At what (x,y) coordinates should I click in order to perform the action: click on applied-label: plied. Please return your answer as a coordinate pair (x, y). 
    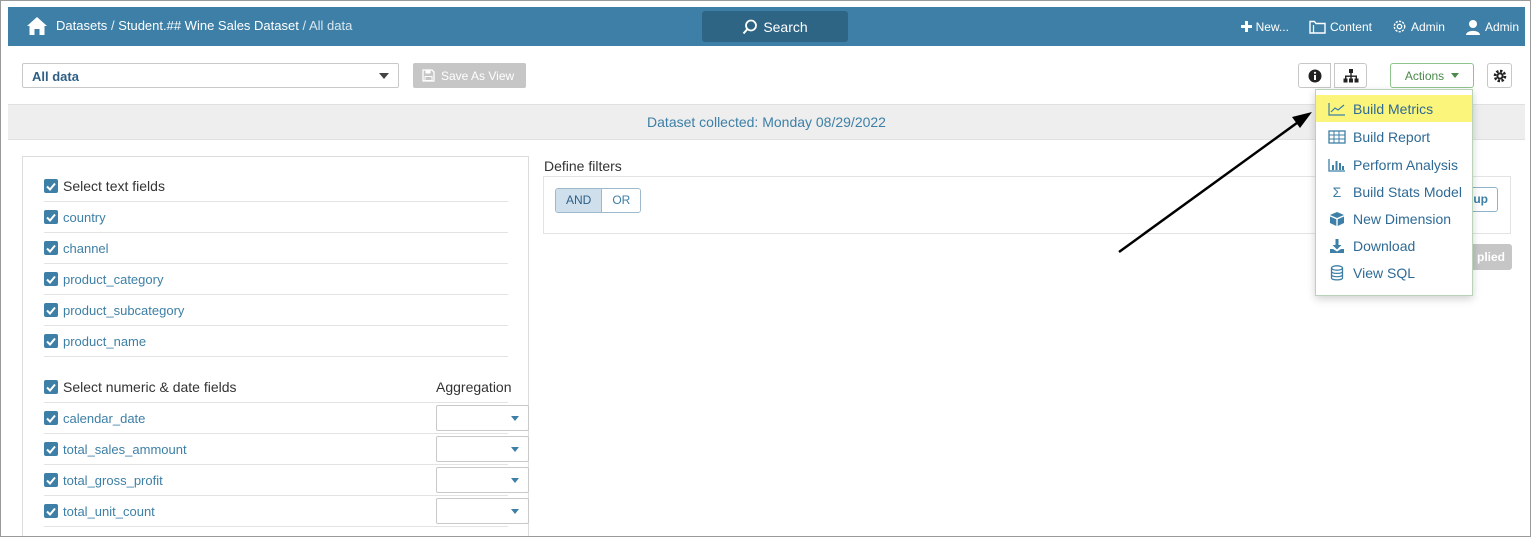
    Looking at the image, I should click on (1490, 257).